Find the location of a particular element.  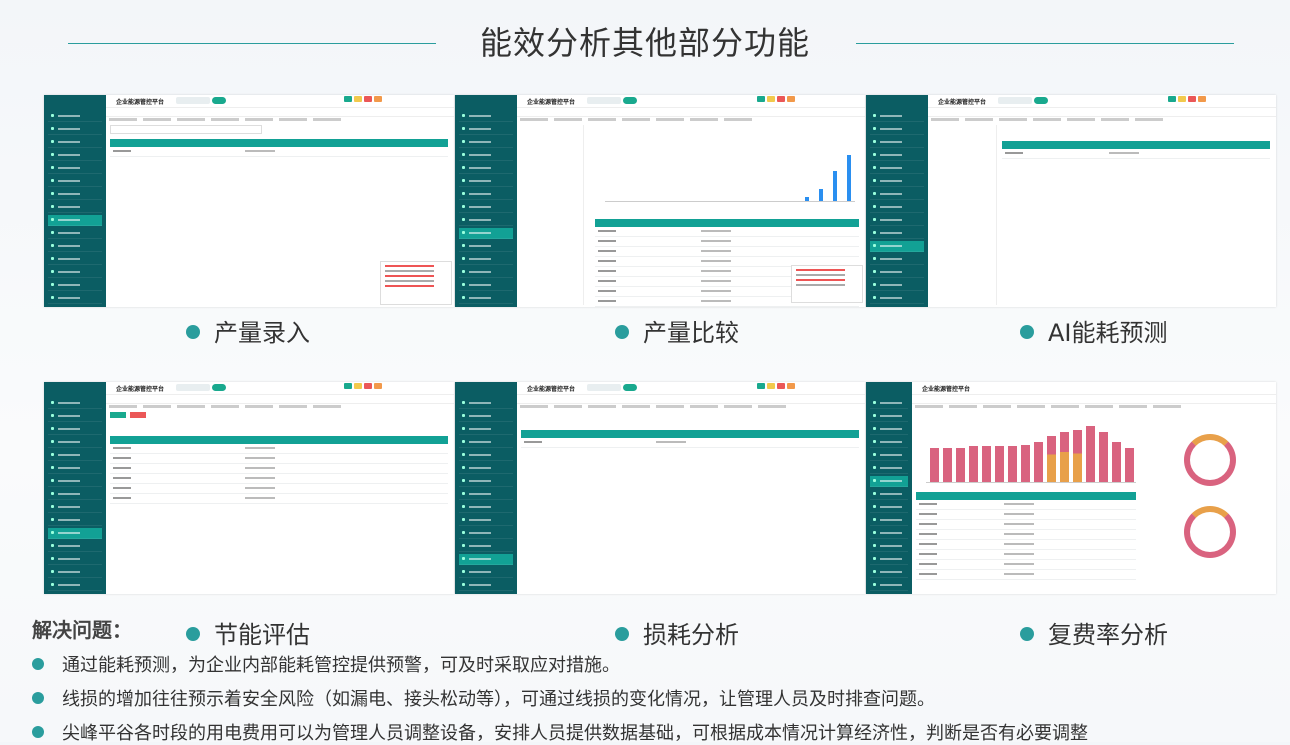

screenshot-rate-analysis: 企业能源管控平台 is located at coordinates (1071, 488).